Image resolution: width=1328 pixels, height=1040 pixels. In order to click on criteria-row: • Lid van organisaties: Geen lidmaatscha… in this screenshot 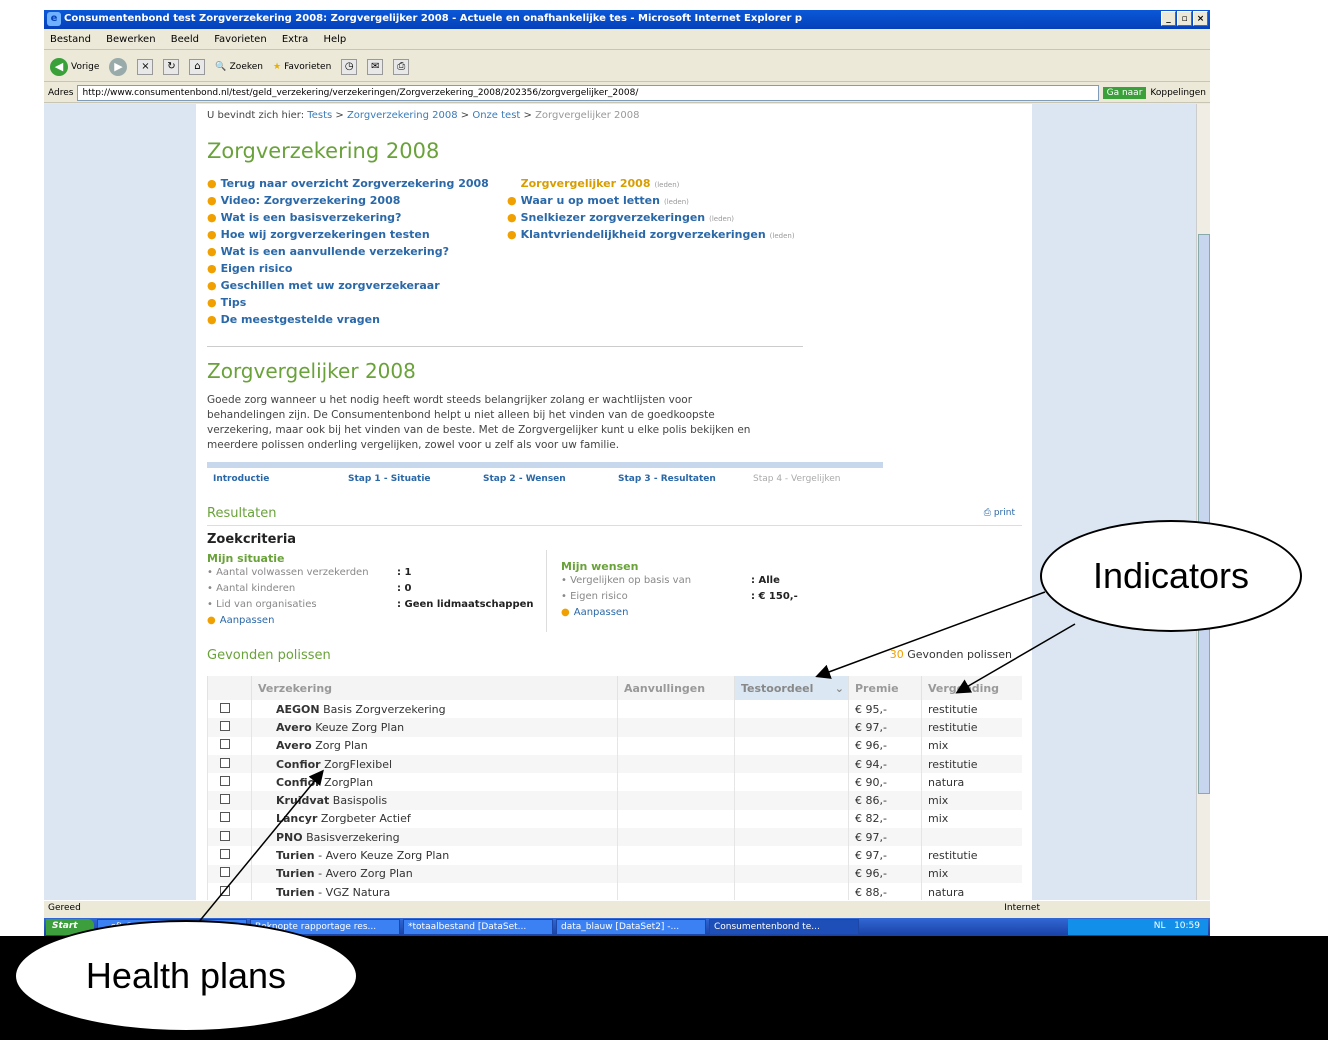, I will do `click(370, 604)`.